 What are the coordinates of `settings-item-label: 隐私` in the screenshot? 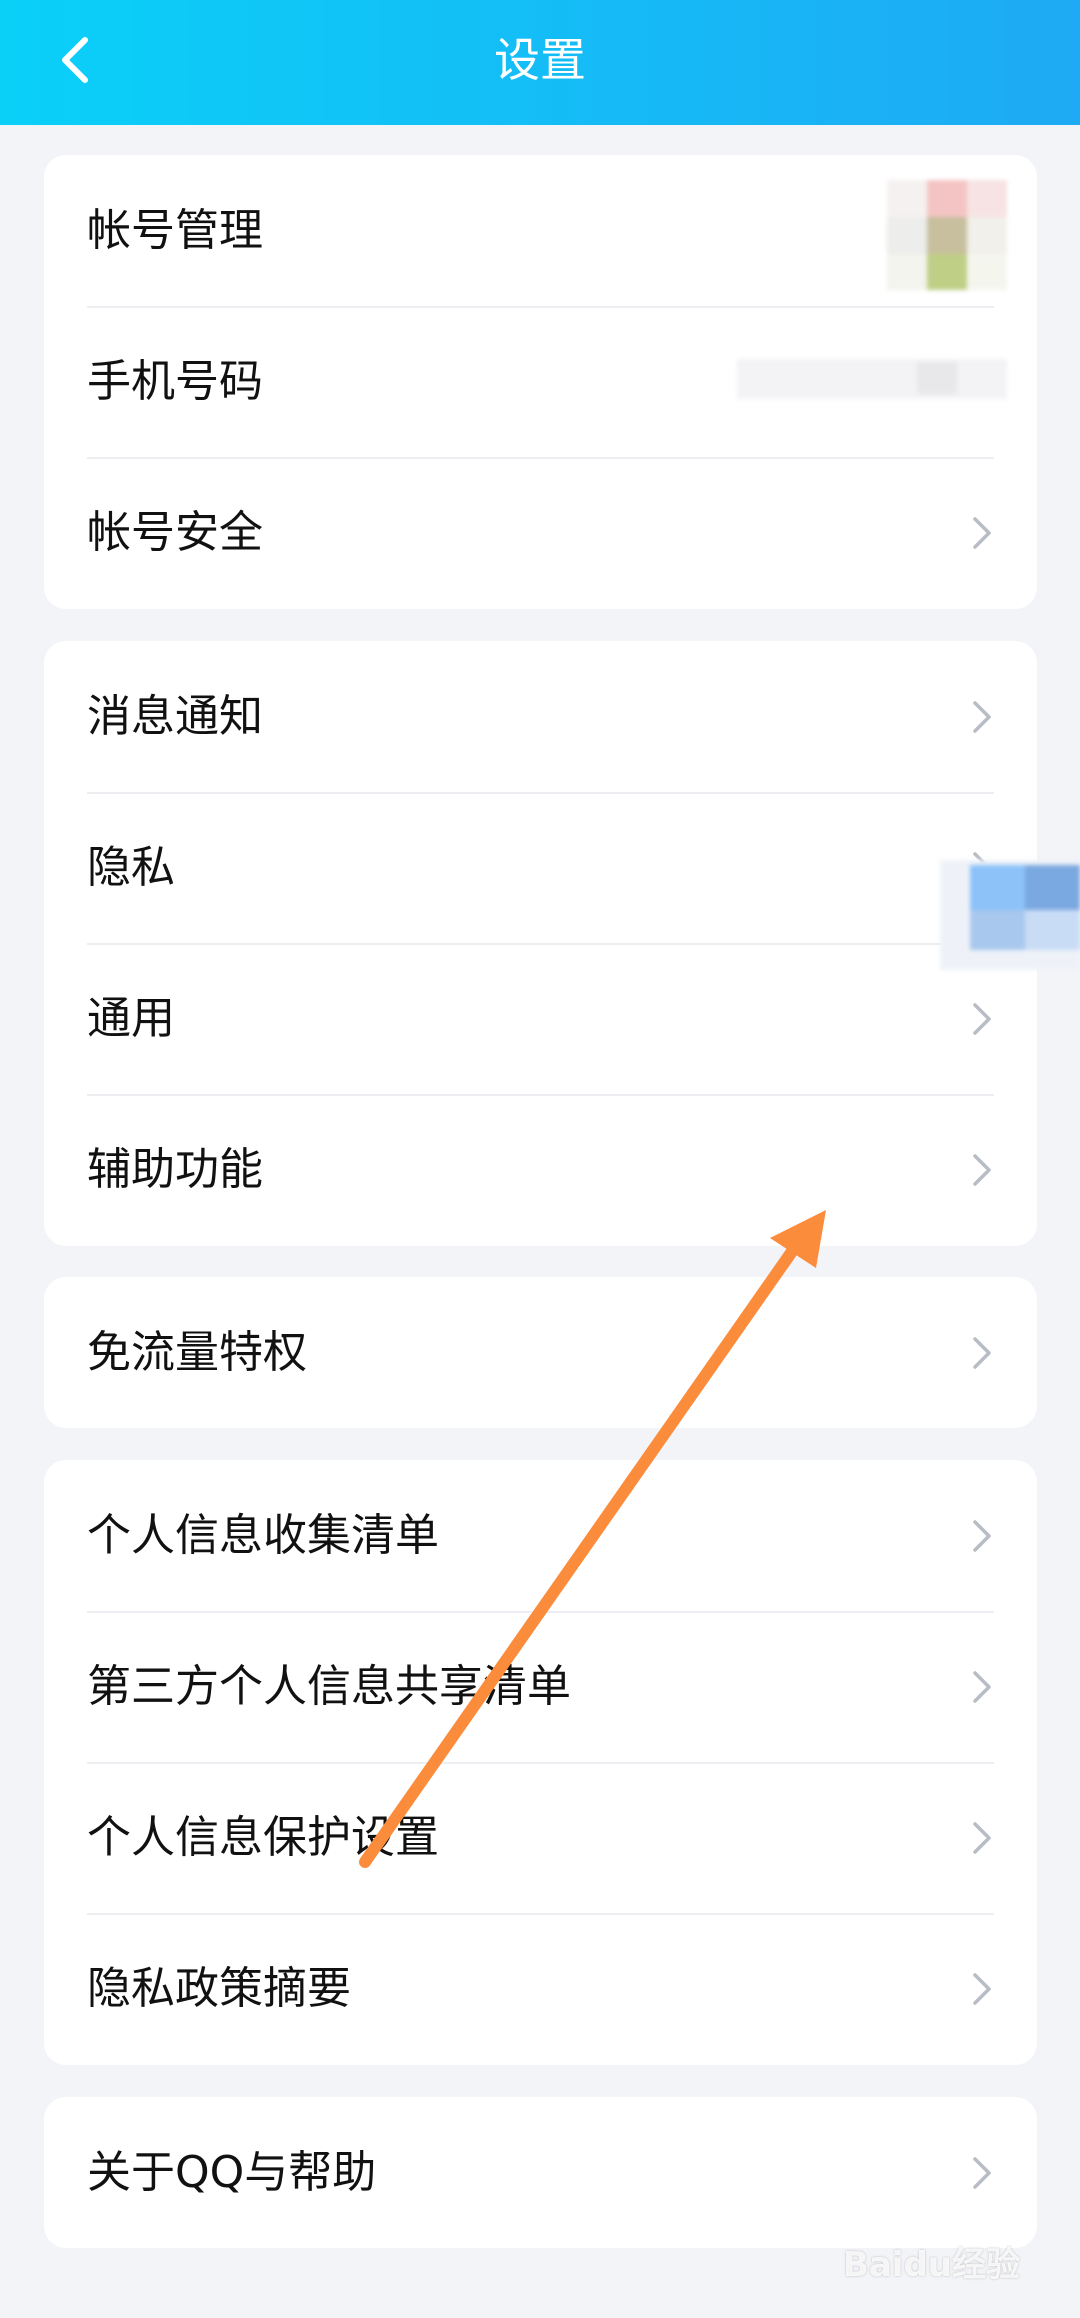 It's located at (131, 867).